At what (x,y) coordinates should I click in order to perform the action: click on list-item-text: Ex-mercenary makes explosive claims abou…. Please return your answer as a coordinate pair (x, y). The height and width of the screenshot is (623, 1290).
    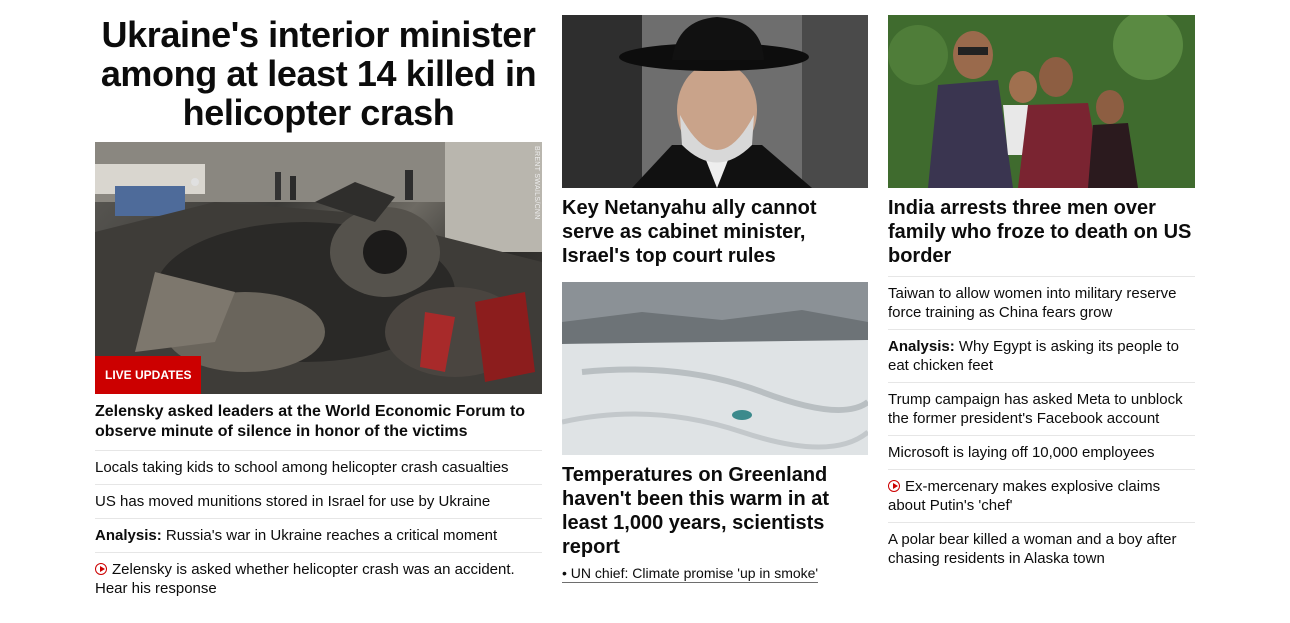
    Looking at the image, I should click on (1024, 496).